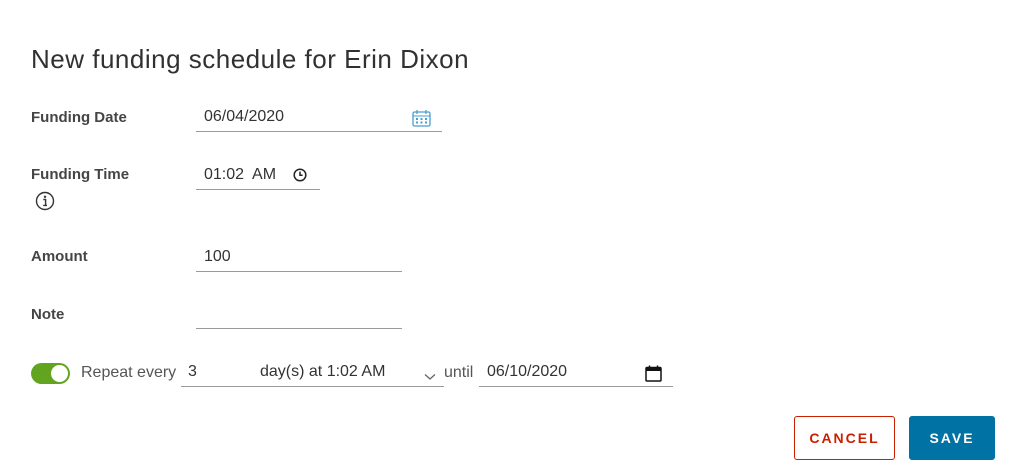 The image size is (1013, 475). What do you see at coordinates (430, 377) in the screenshot?
I see `chevron-down-icon` at bounding box center [430, 377].